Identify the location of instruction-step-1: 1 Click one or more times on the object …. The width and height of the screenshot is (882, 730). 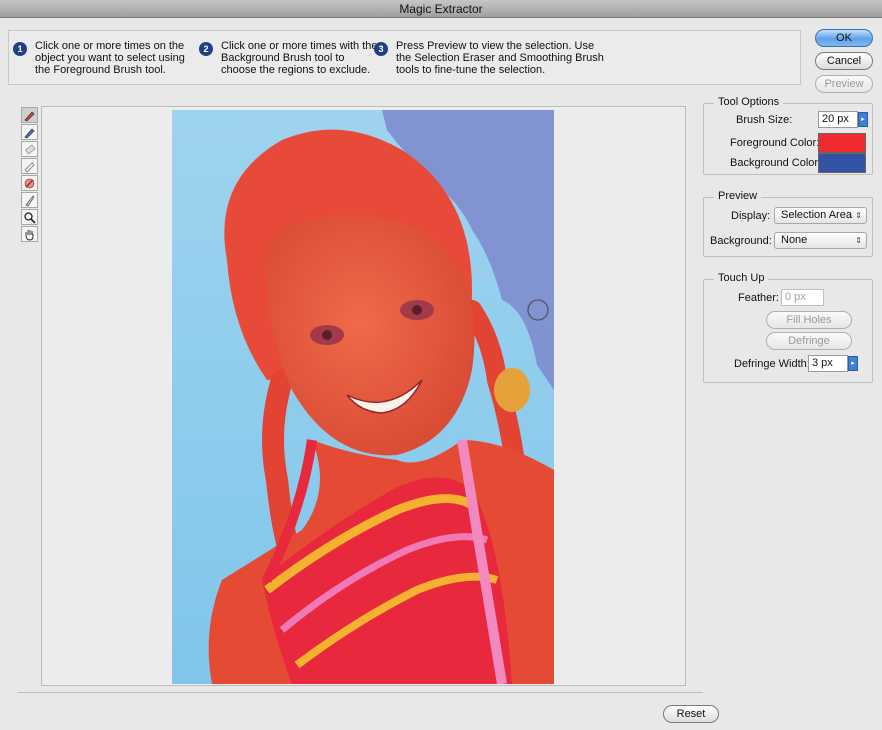
(103, 58).